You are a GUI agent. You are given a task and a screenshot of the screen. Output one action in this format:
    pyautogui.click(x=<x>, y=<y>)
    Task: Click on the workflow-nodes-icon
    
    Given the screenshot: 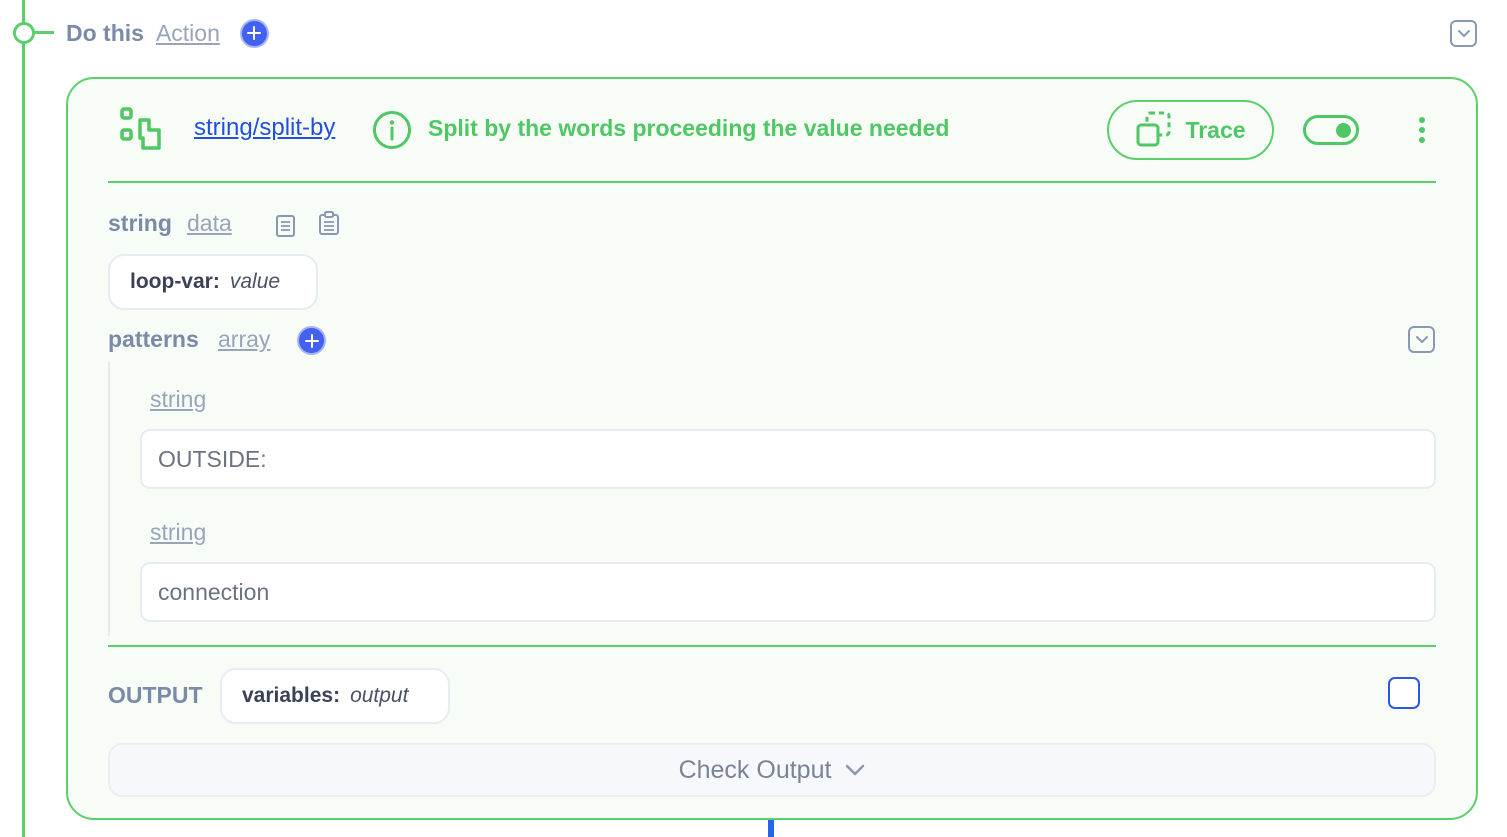 What is the action you would take?
    pyautogui.click(x=140, y=128)
    